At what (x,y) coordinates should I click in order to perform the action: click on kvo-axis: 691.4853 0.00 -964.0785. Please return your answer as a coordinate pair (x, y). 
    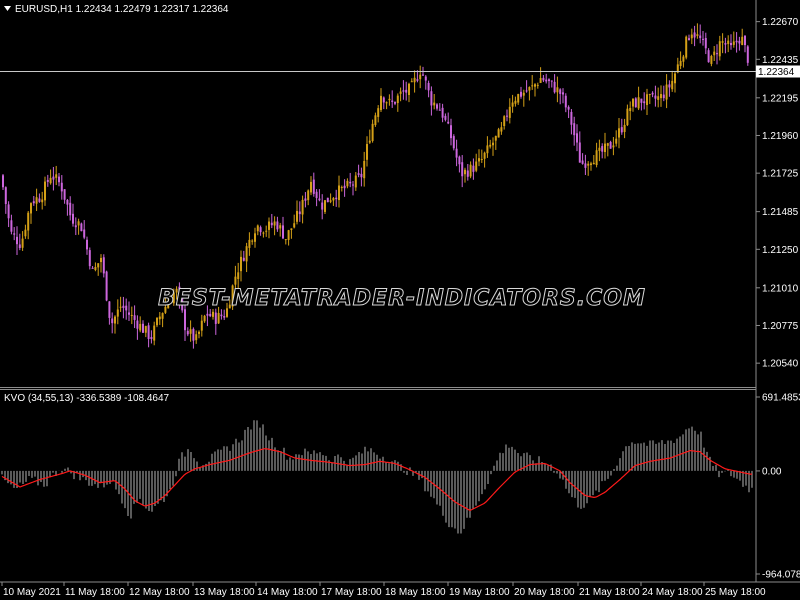
    Looking at the image, I should click on (778, 487).